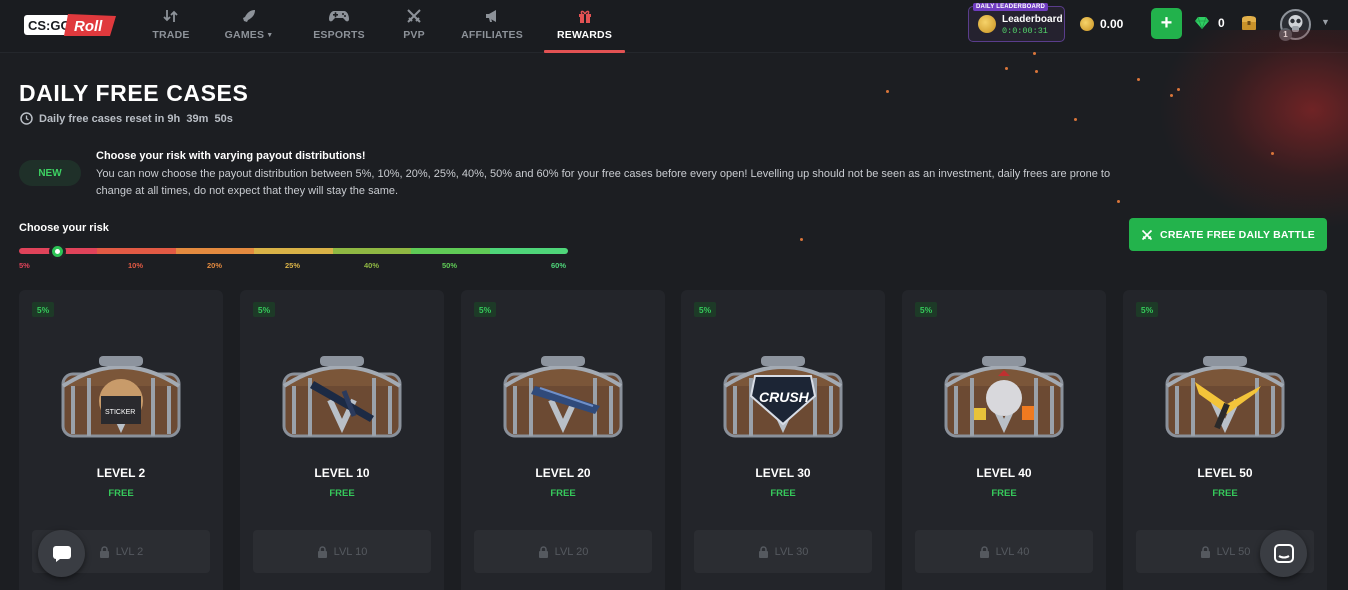  What do you see at coordinates (24, 265) in the screenshot?
I see `risk-label: 5%` at bounding box center [24, 265].